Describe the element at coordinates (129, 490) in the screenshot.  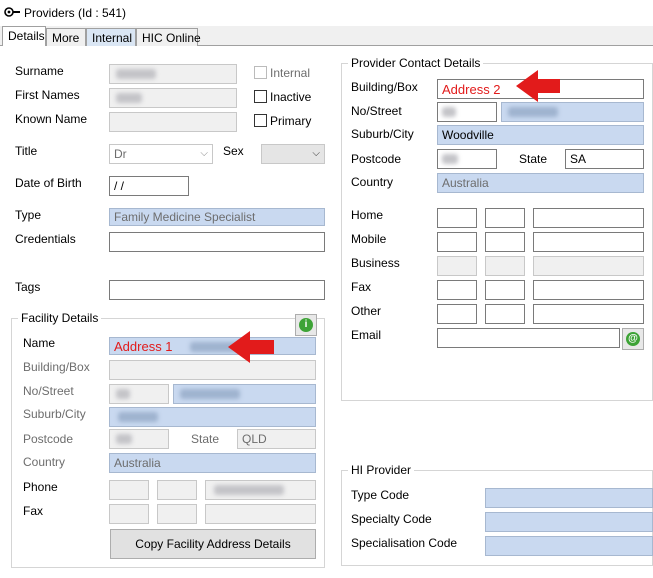
I see `facility-phone-area-field` at that location.